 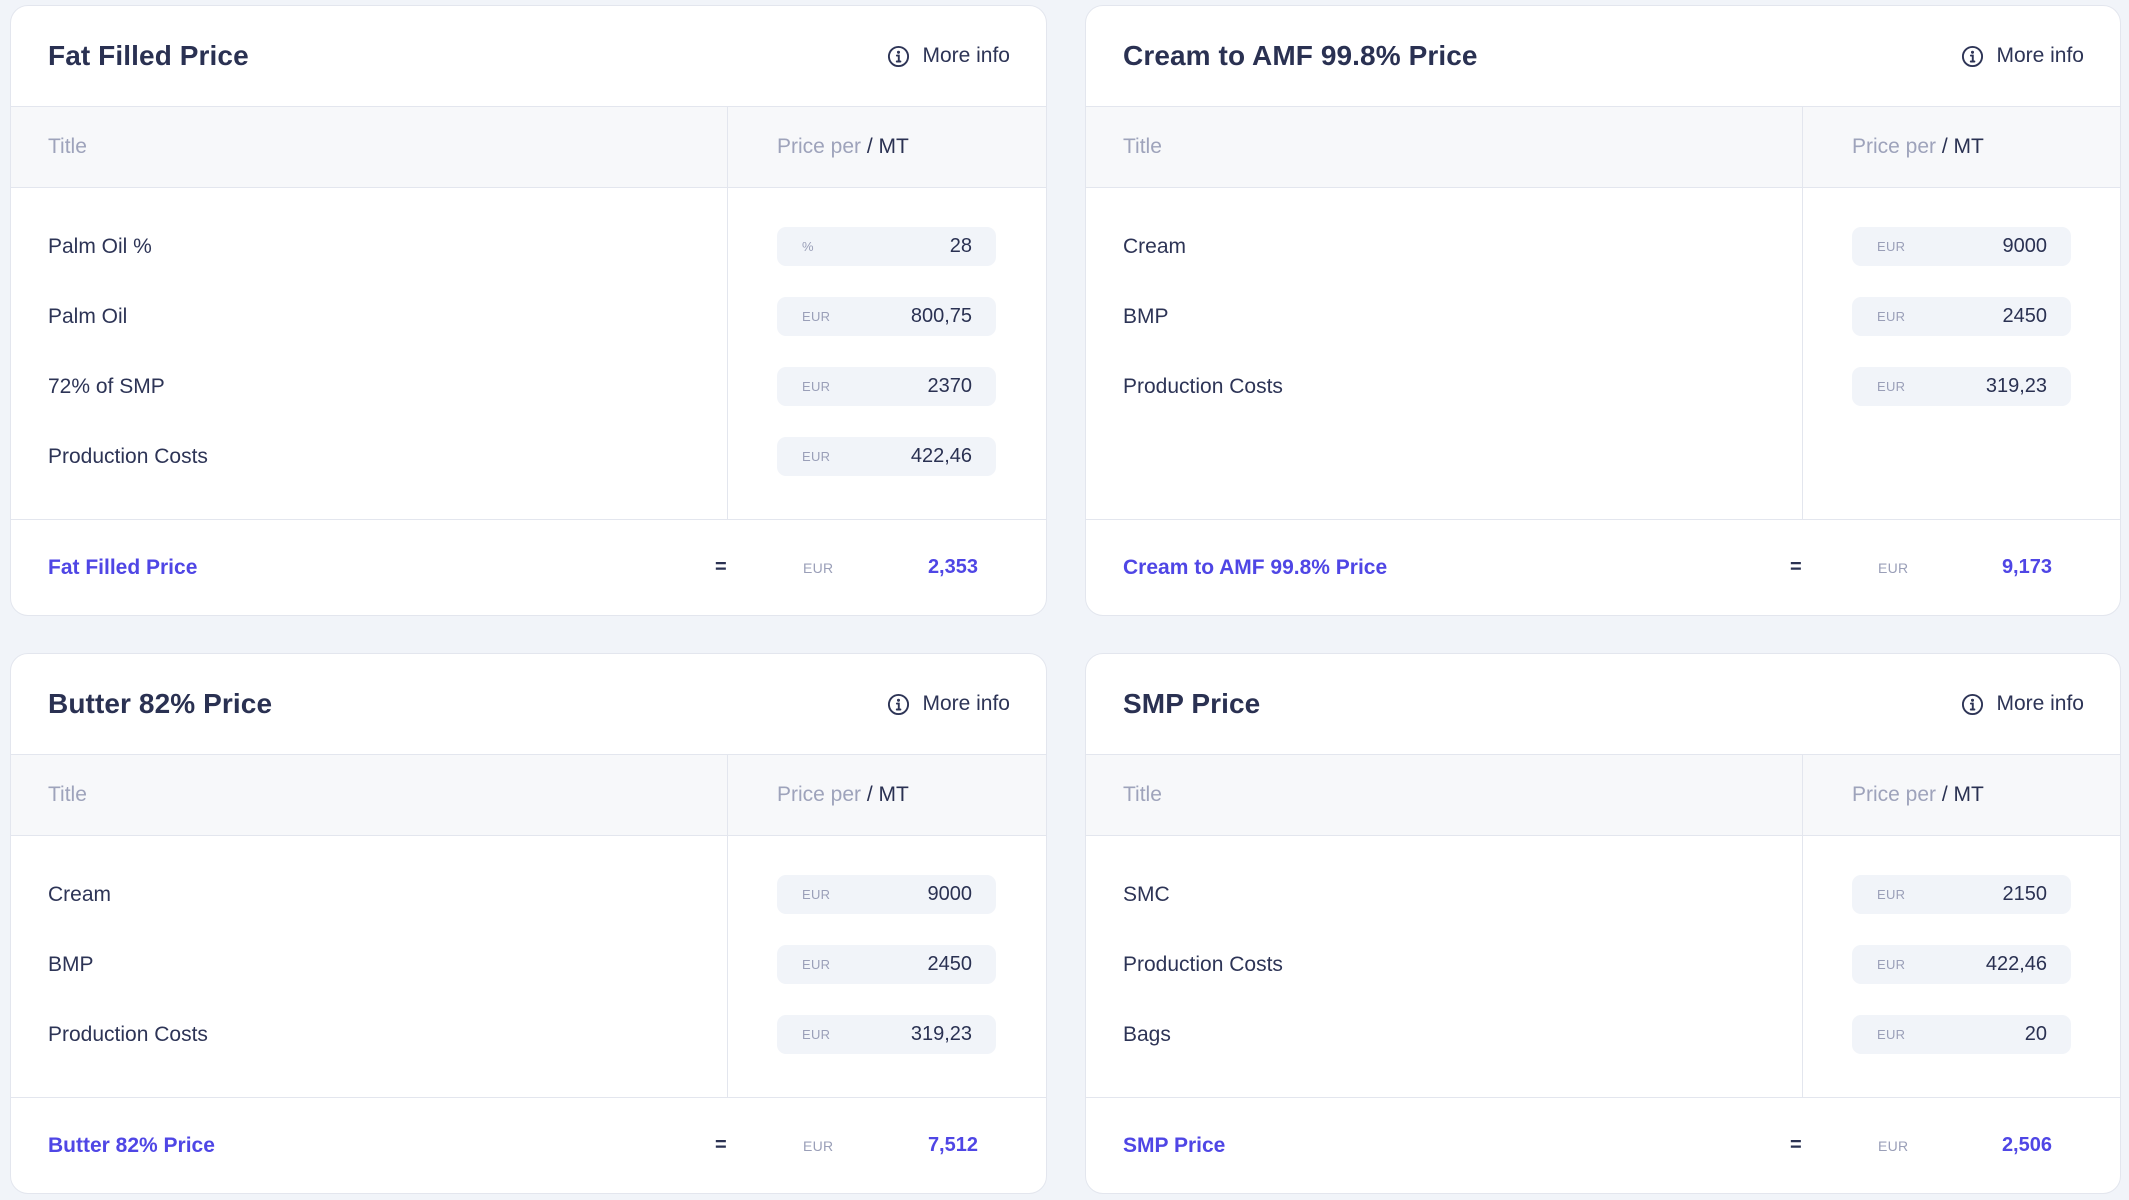 I want to click on price-input: EUR 20, so click(x=1961, y=1034).